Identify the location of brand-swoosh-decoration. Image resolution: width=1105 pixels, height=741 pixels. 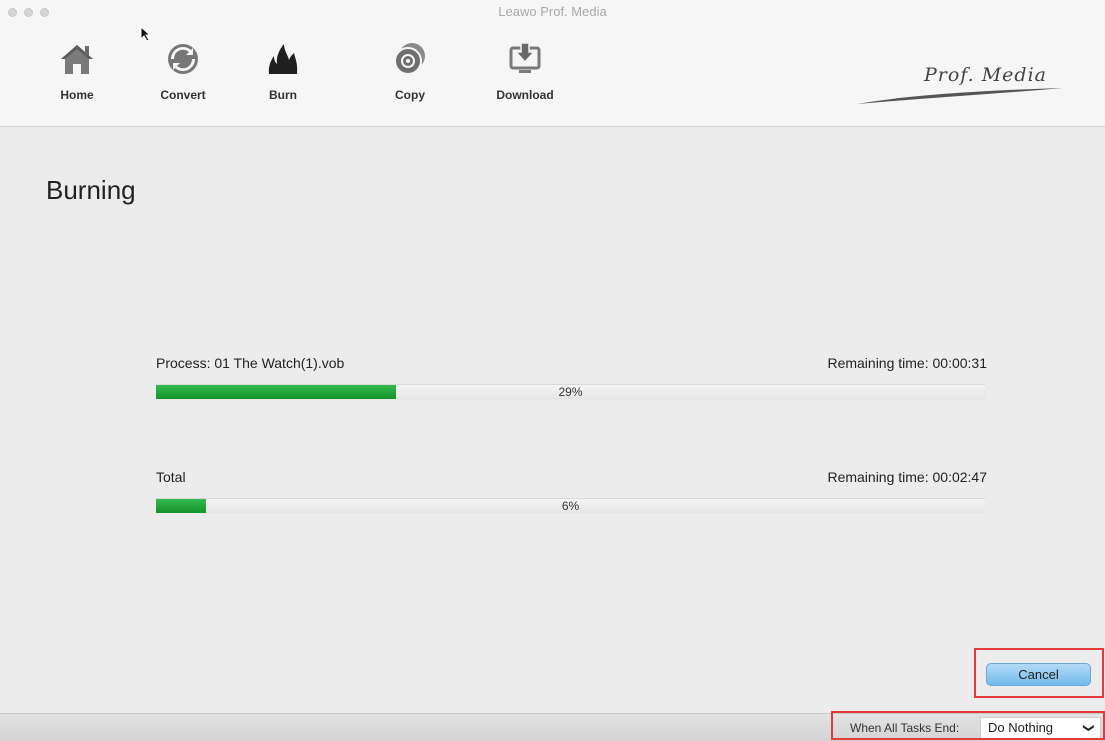
(960, 96).